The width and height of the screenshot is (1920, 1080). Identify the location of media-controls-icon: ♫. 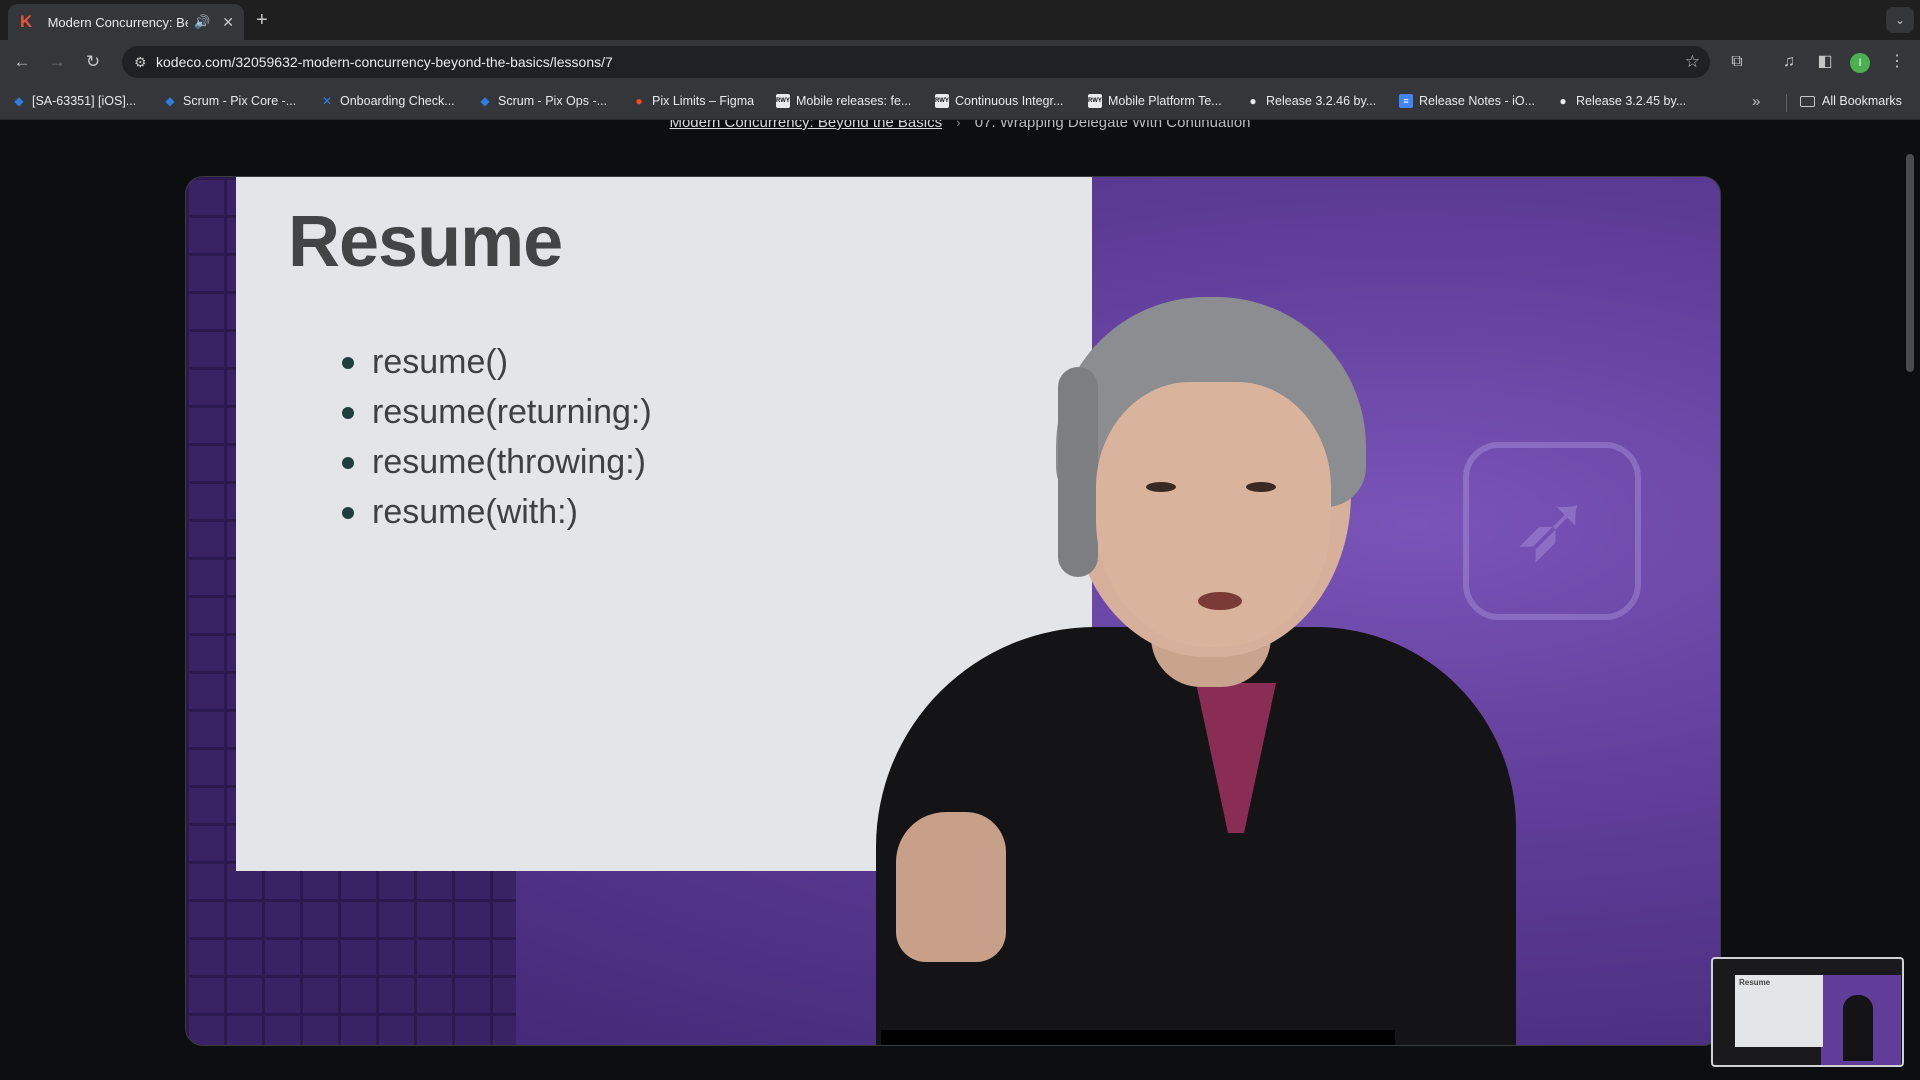
(1789, 62).